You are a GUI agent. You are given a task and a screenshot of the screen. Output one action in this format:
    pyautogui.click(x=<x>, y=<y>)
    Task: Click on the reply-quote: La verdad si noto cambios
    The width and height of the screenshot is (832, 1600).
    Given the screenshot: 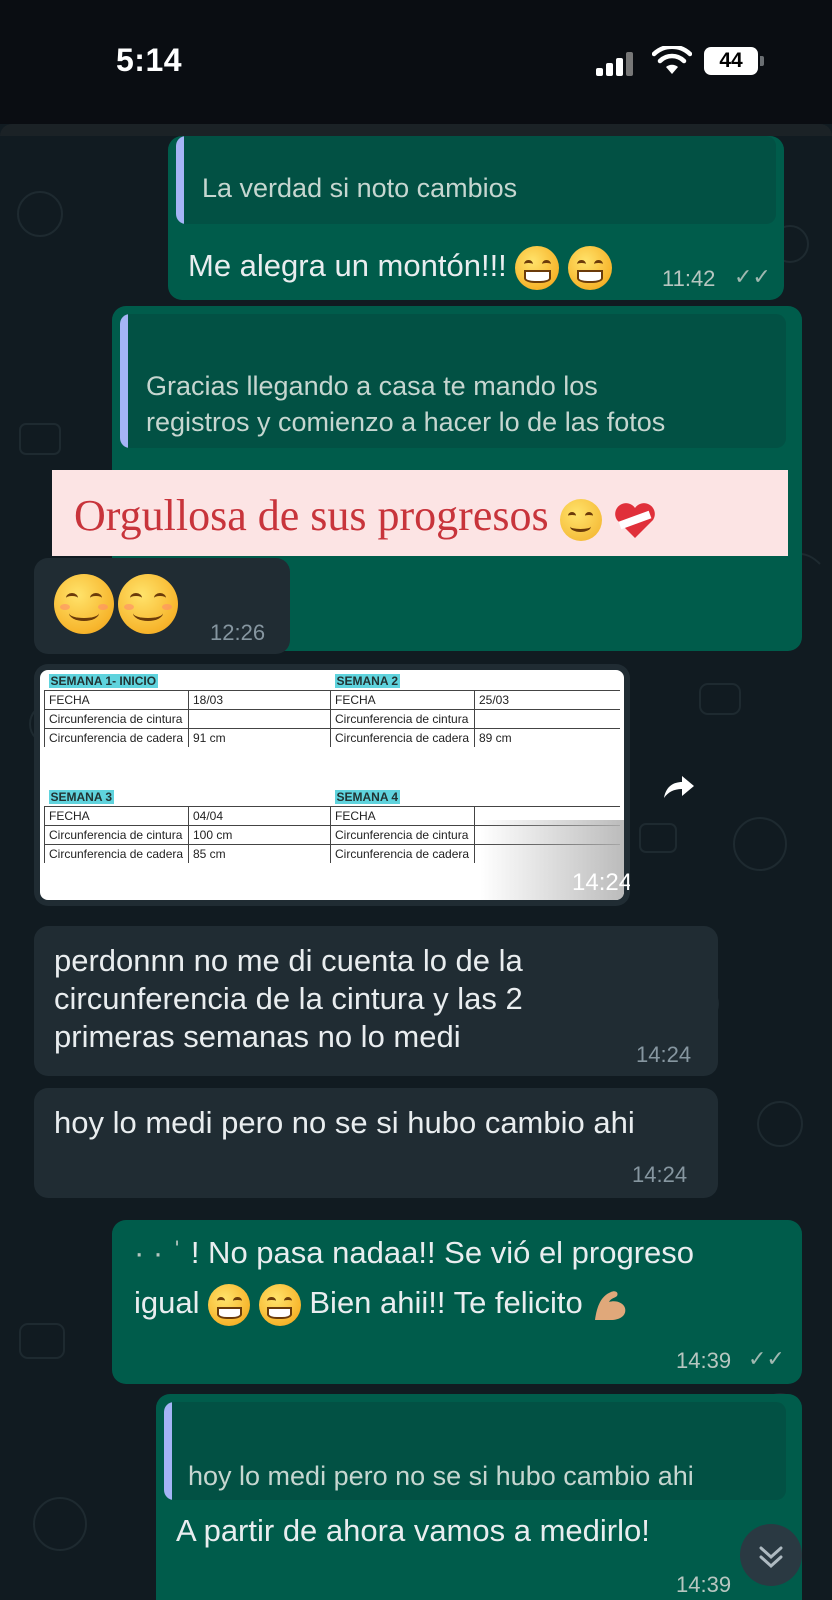 What is the action you would take?
    pyautogui.click(x=476, y=180)
    